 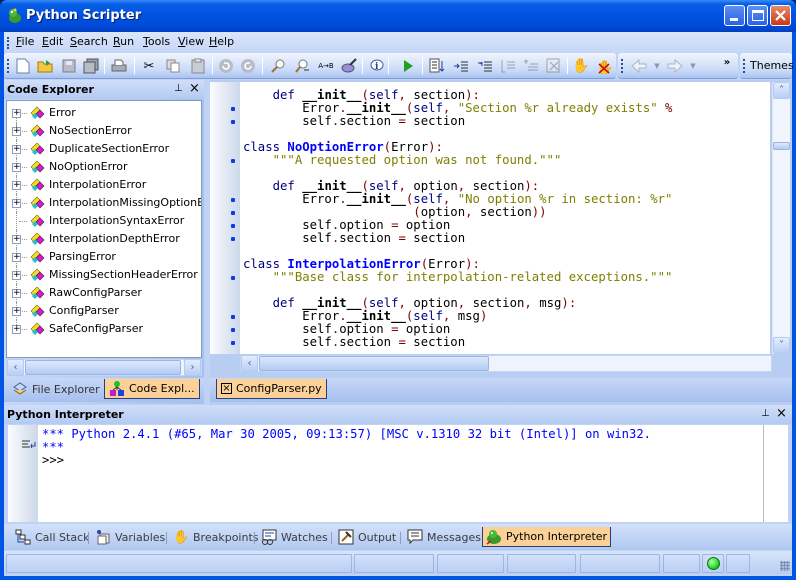 What do you see at coordinates (52, 537) in the screenshot?
I see `tab-call-stack: Call Stack` at bounding box center [52, 537].